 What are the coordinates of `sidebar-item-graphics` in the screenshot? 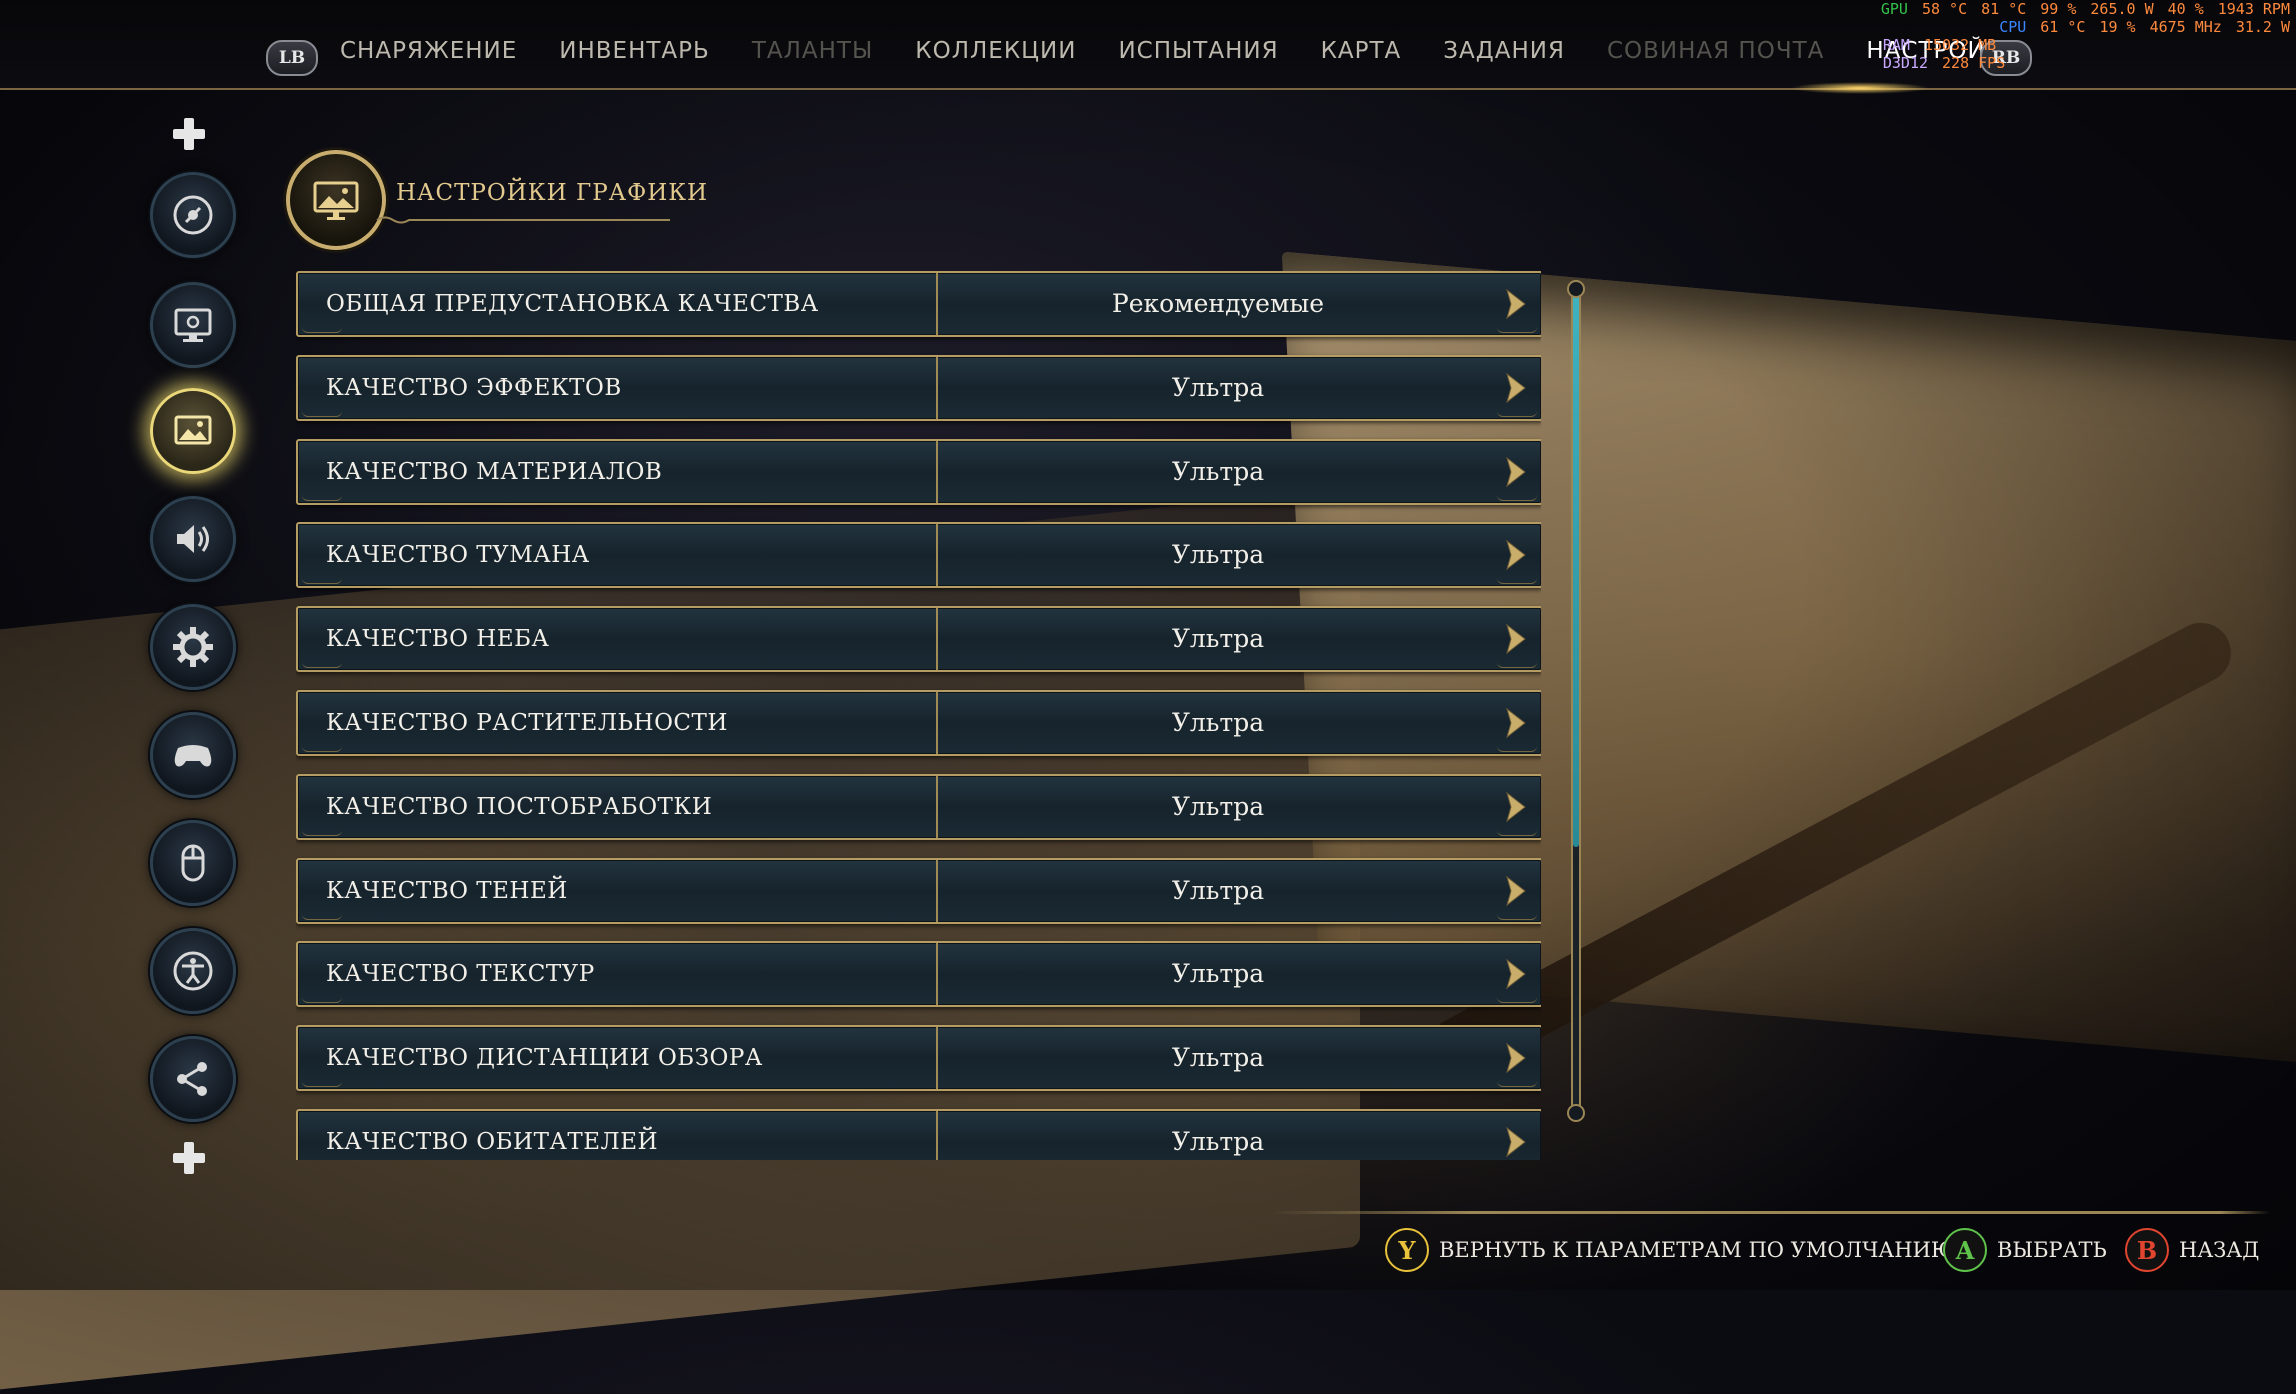 It's located at (193, 431).